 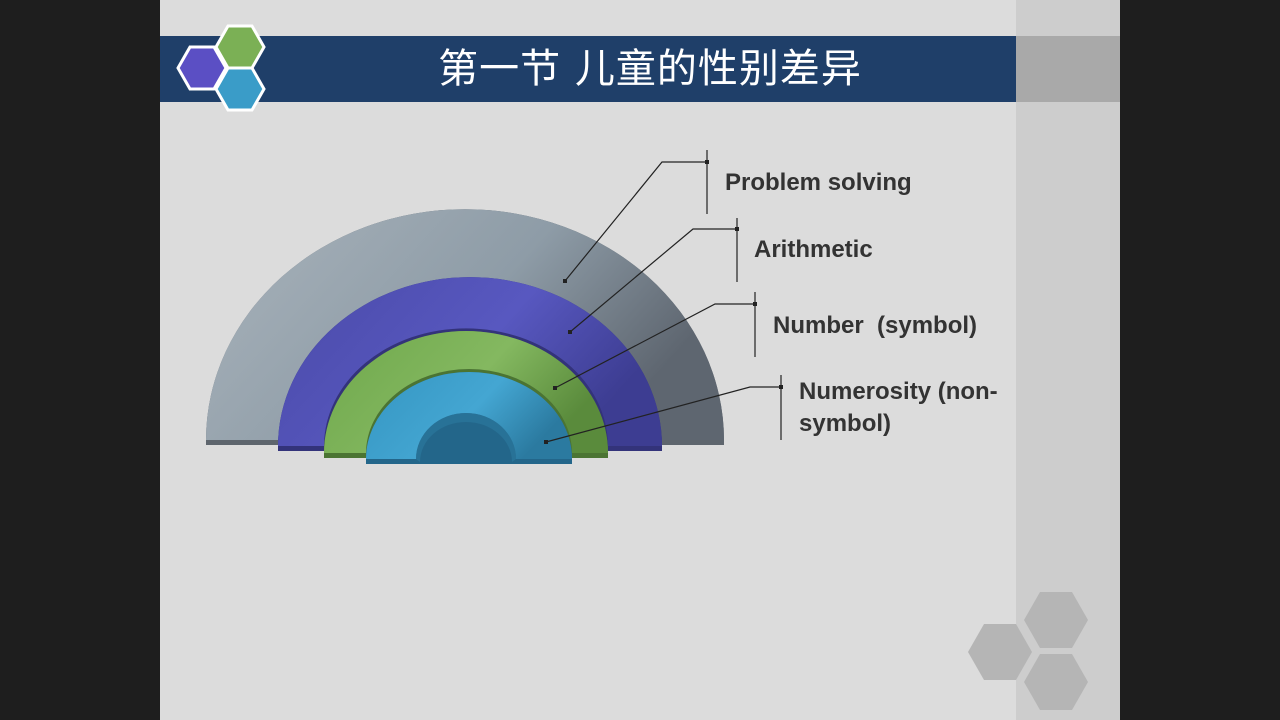 I want to click on left-letterbox, so click(x=80, y=360).